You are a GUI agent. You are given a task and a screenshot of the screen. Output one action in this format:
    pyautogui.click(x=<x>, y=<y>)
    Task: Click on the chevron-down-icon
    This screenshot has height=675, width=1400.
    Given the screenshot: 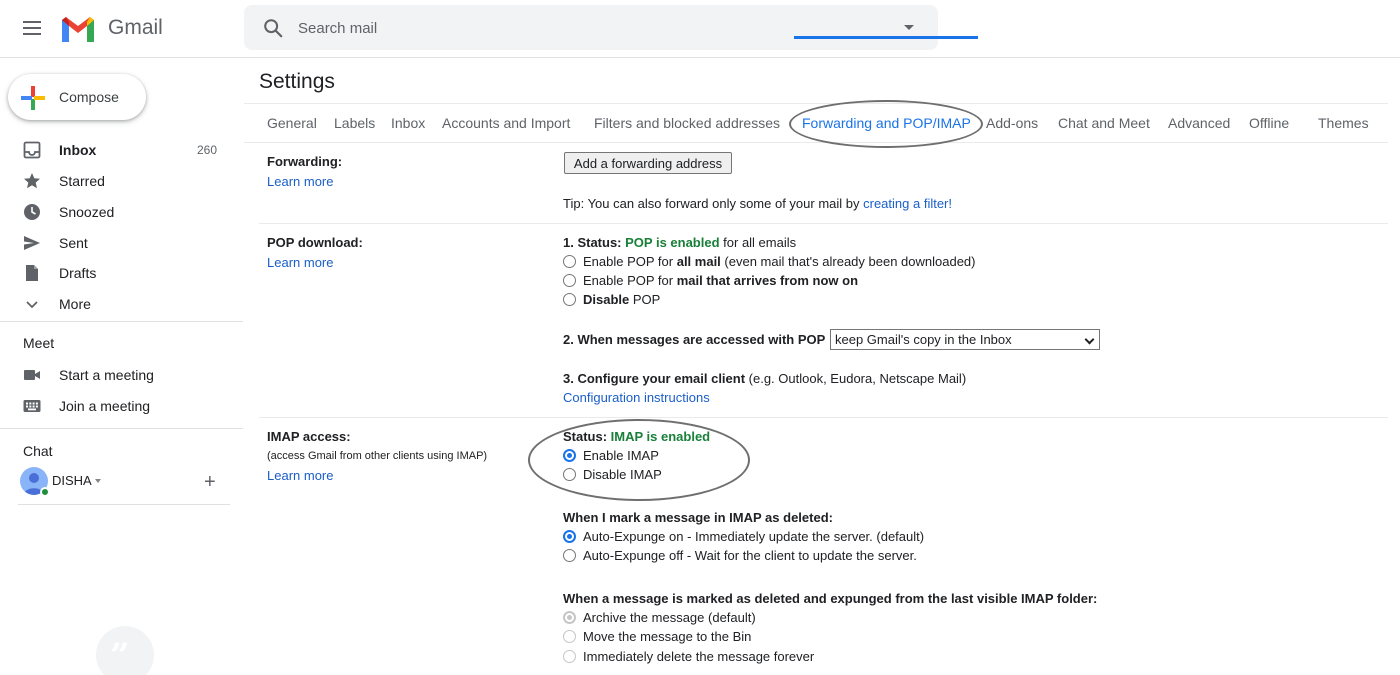 What is the action you would take?
    pyautogui.click(x=32, y=305)
    